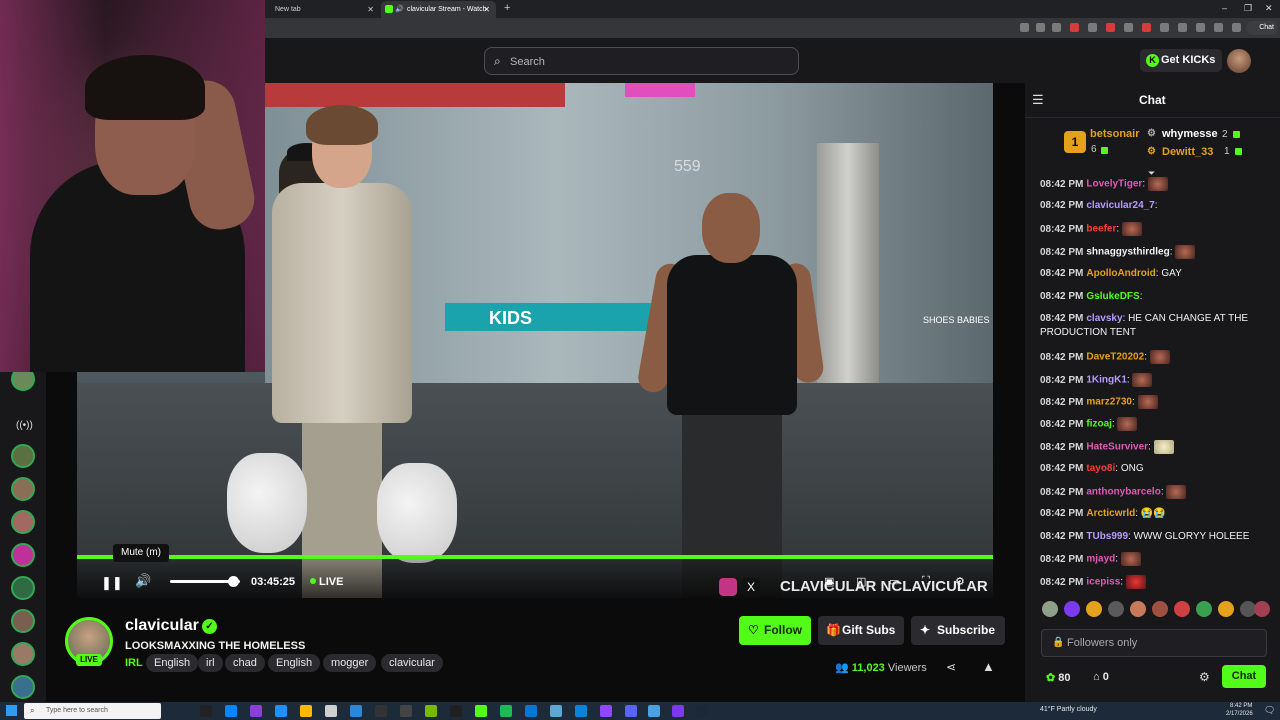  I want to click on chat-username: clavsky, so click(1104, 318).